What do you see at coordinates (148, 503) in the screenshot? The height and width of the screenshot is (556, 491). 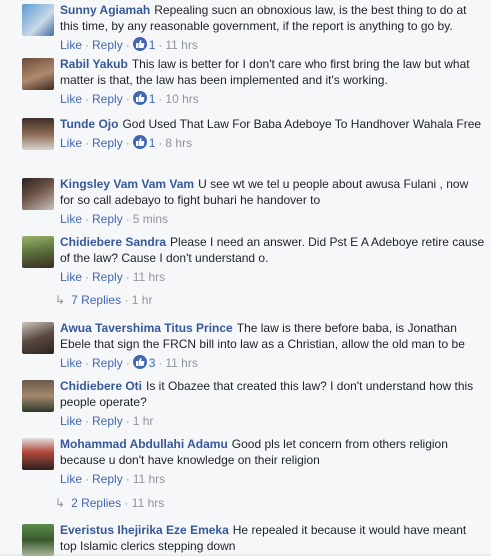 I see `replies-time: 11 hrs` at bounding box center [148, 503].